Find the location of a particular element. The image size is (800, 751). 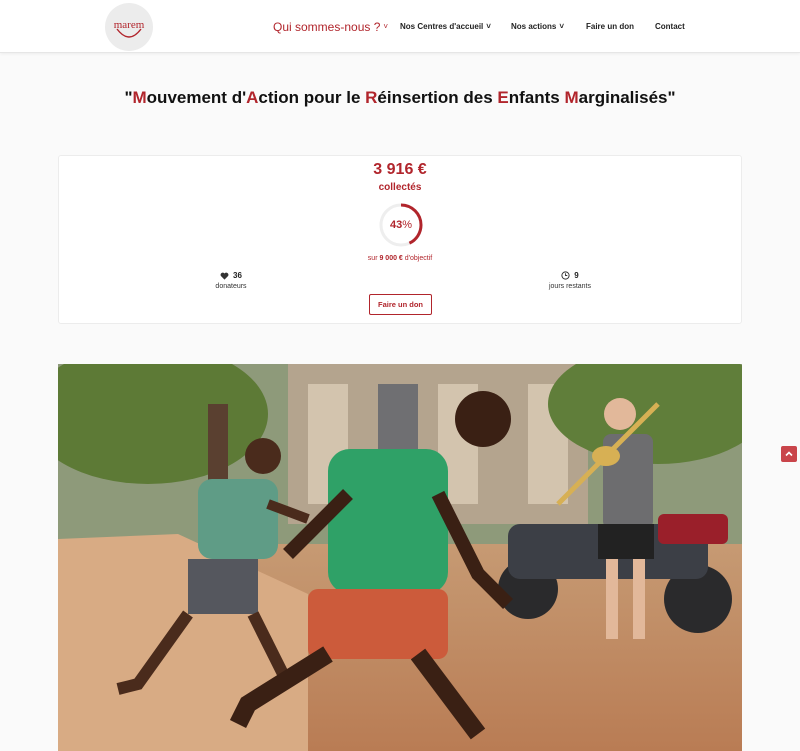

goal-amount: 9 000 € is located at coordinates (391, 258).